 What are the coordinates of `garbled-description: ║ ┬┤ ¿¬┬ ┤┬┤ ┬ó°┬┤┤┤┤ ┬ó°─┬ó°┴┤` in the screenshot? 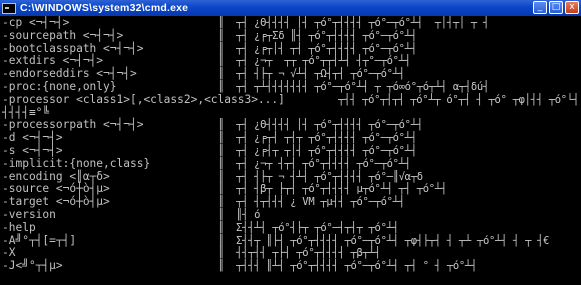 It's located at (314, 163).